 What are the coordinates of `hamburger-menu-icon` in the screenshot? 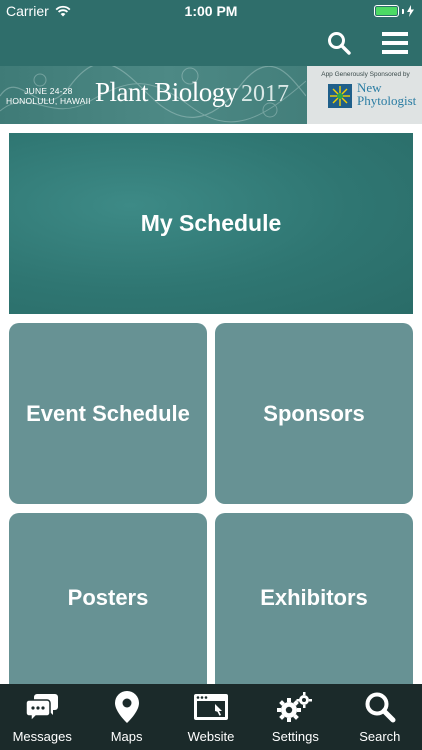 It's located at (395, 43).